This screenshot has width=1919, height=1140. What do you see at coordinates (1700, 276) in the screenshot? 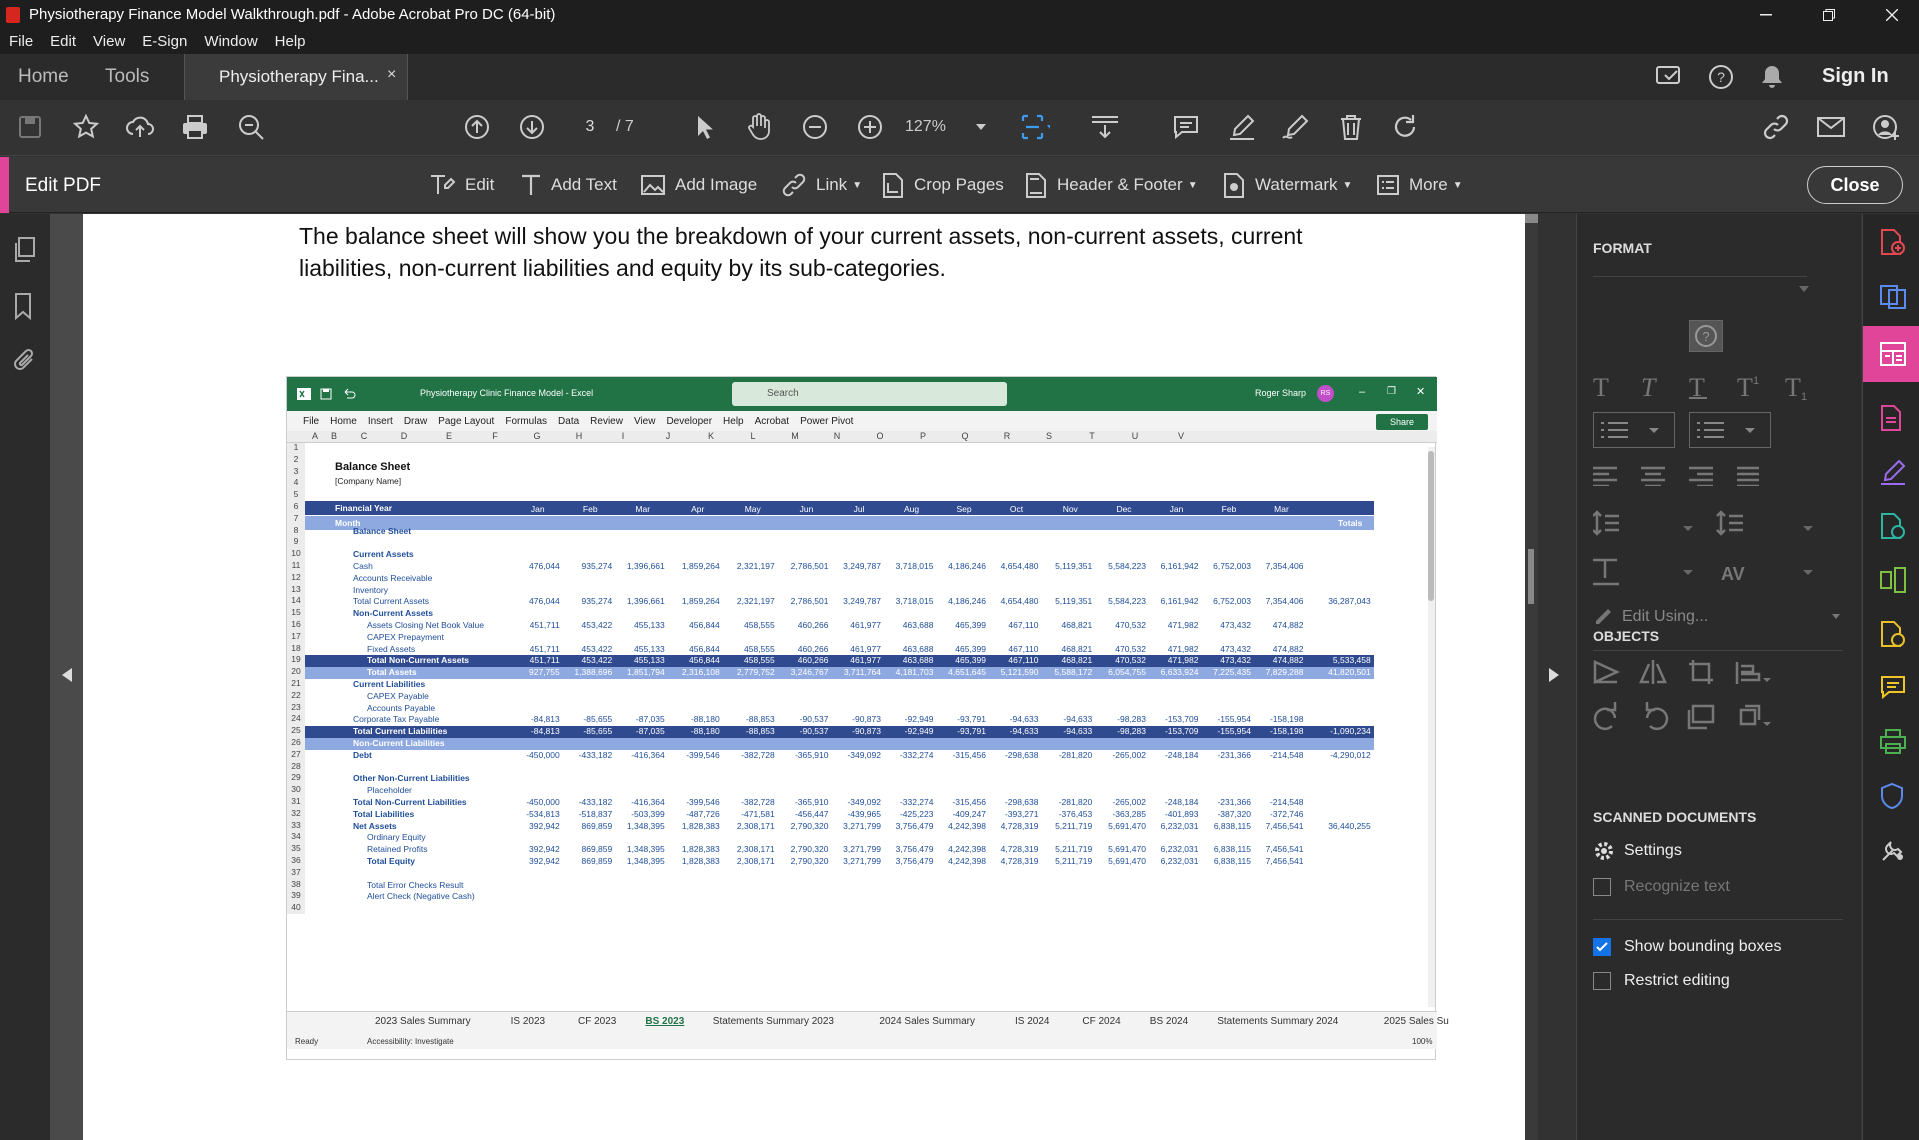
I see `font-family-field` at bounding box center [1700, 276].